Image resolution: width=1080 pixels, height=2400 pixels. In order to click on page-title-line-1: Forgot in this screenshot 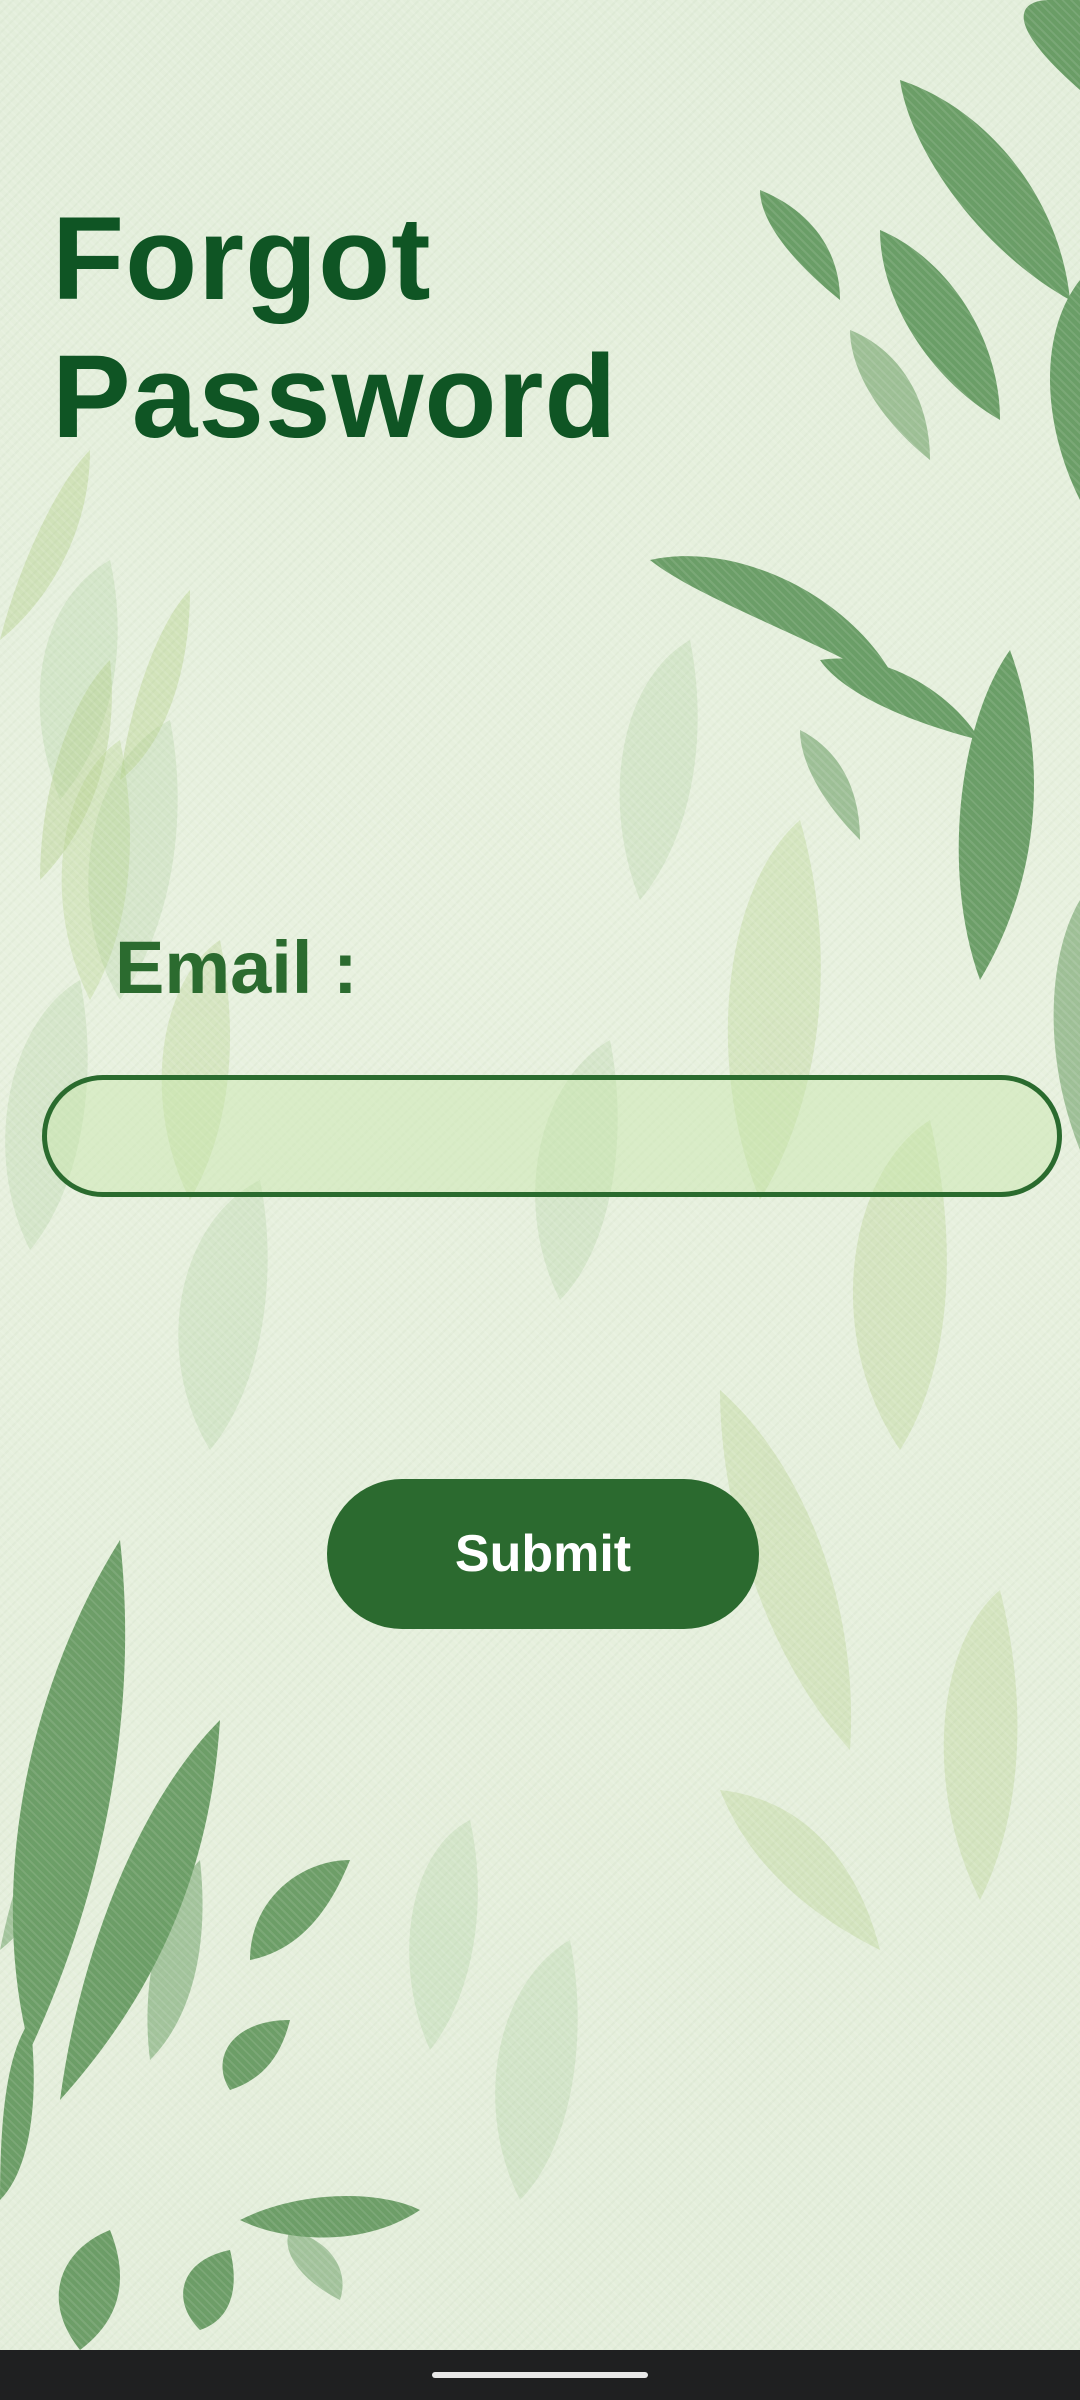, I will do `click(242, 259)`.